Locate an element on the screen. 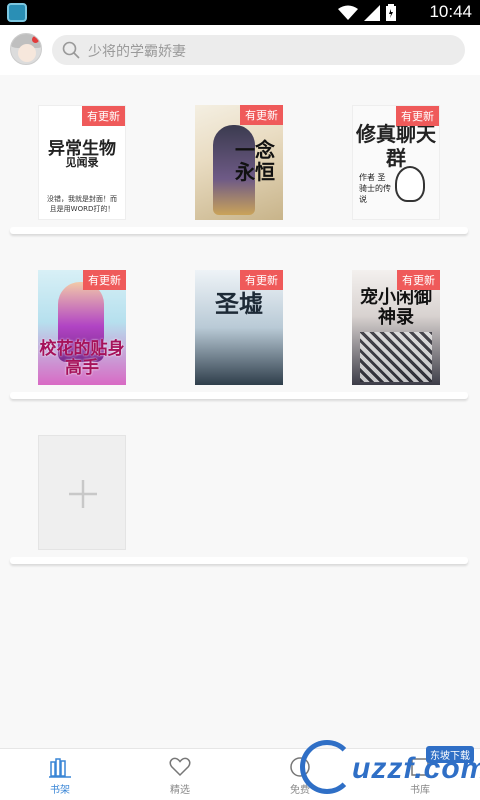 This screenshot has height=800, width=480. book-cover: 修真聊天群 作者 圣骑士的传说 有更新 is located at coordinates (396, 162).